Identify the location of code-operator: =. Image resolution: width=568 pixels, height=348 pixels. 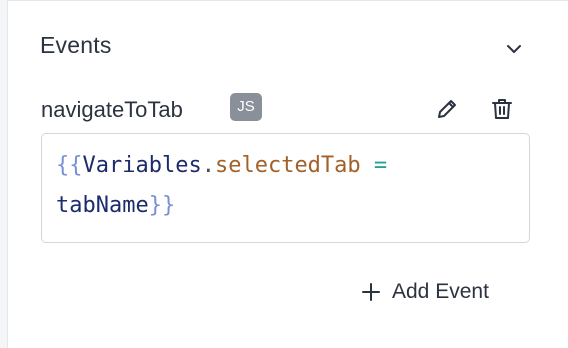
(380, 165).